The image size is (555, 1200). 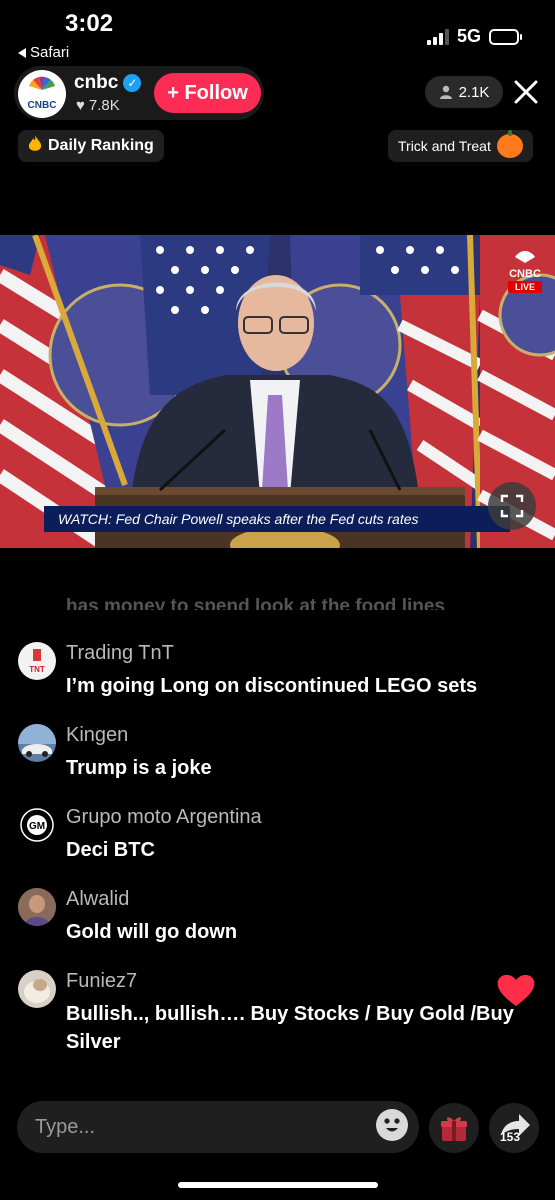 What do you see at coordinates (445, 92) in the screenshot?
I see `person-icon` at bounding box center [445, 92].